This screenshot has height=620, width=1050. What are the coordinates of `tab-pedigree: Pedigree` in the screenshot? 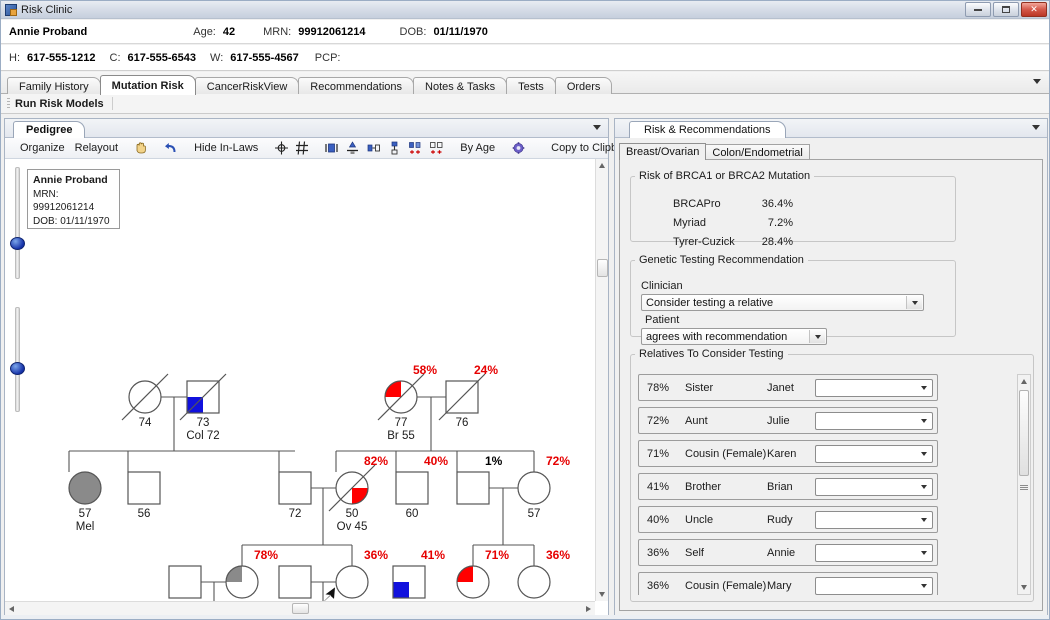 It's located at (49, 129).